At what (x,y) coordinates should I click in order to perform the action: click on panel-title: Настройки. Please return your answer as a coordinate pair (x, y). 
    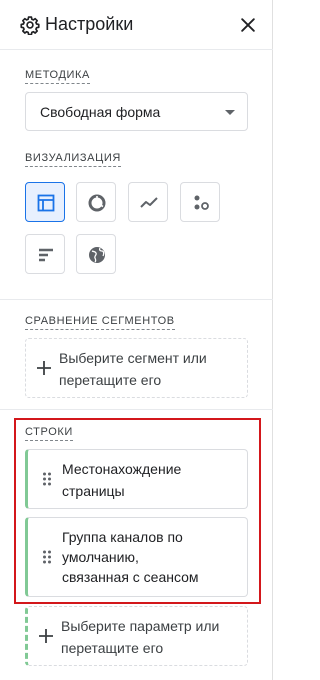
    Looking at the image, I should click on (89, 24).